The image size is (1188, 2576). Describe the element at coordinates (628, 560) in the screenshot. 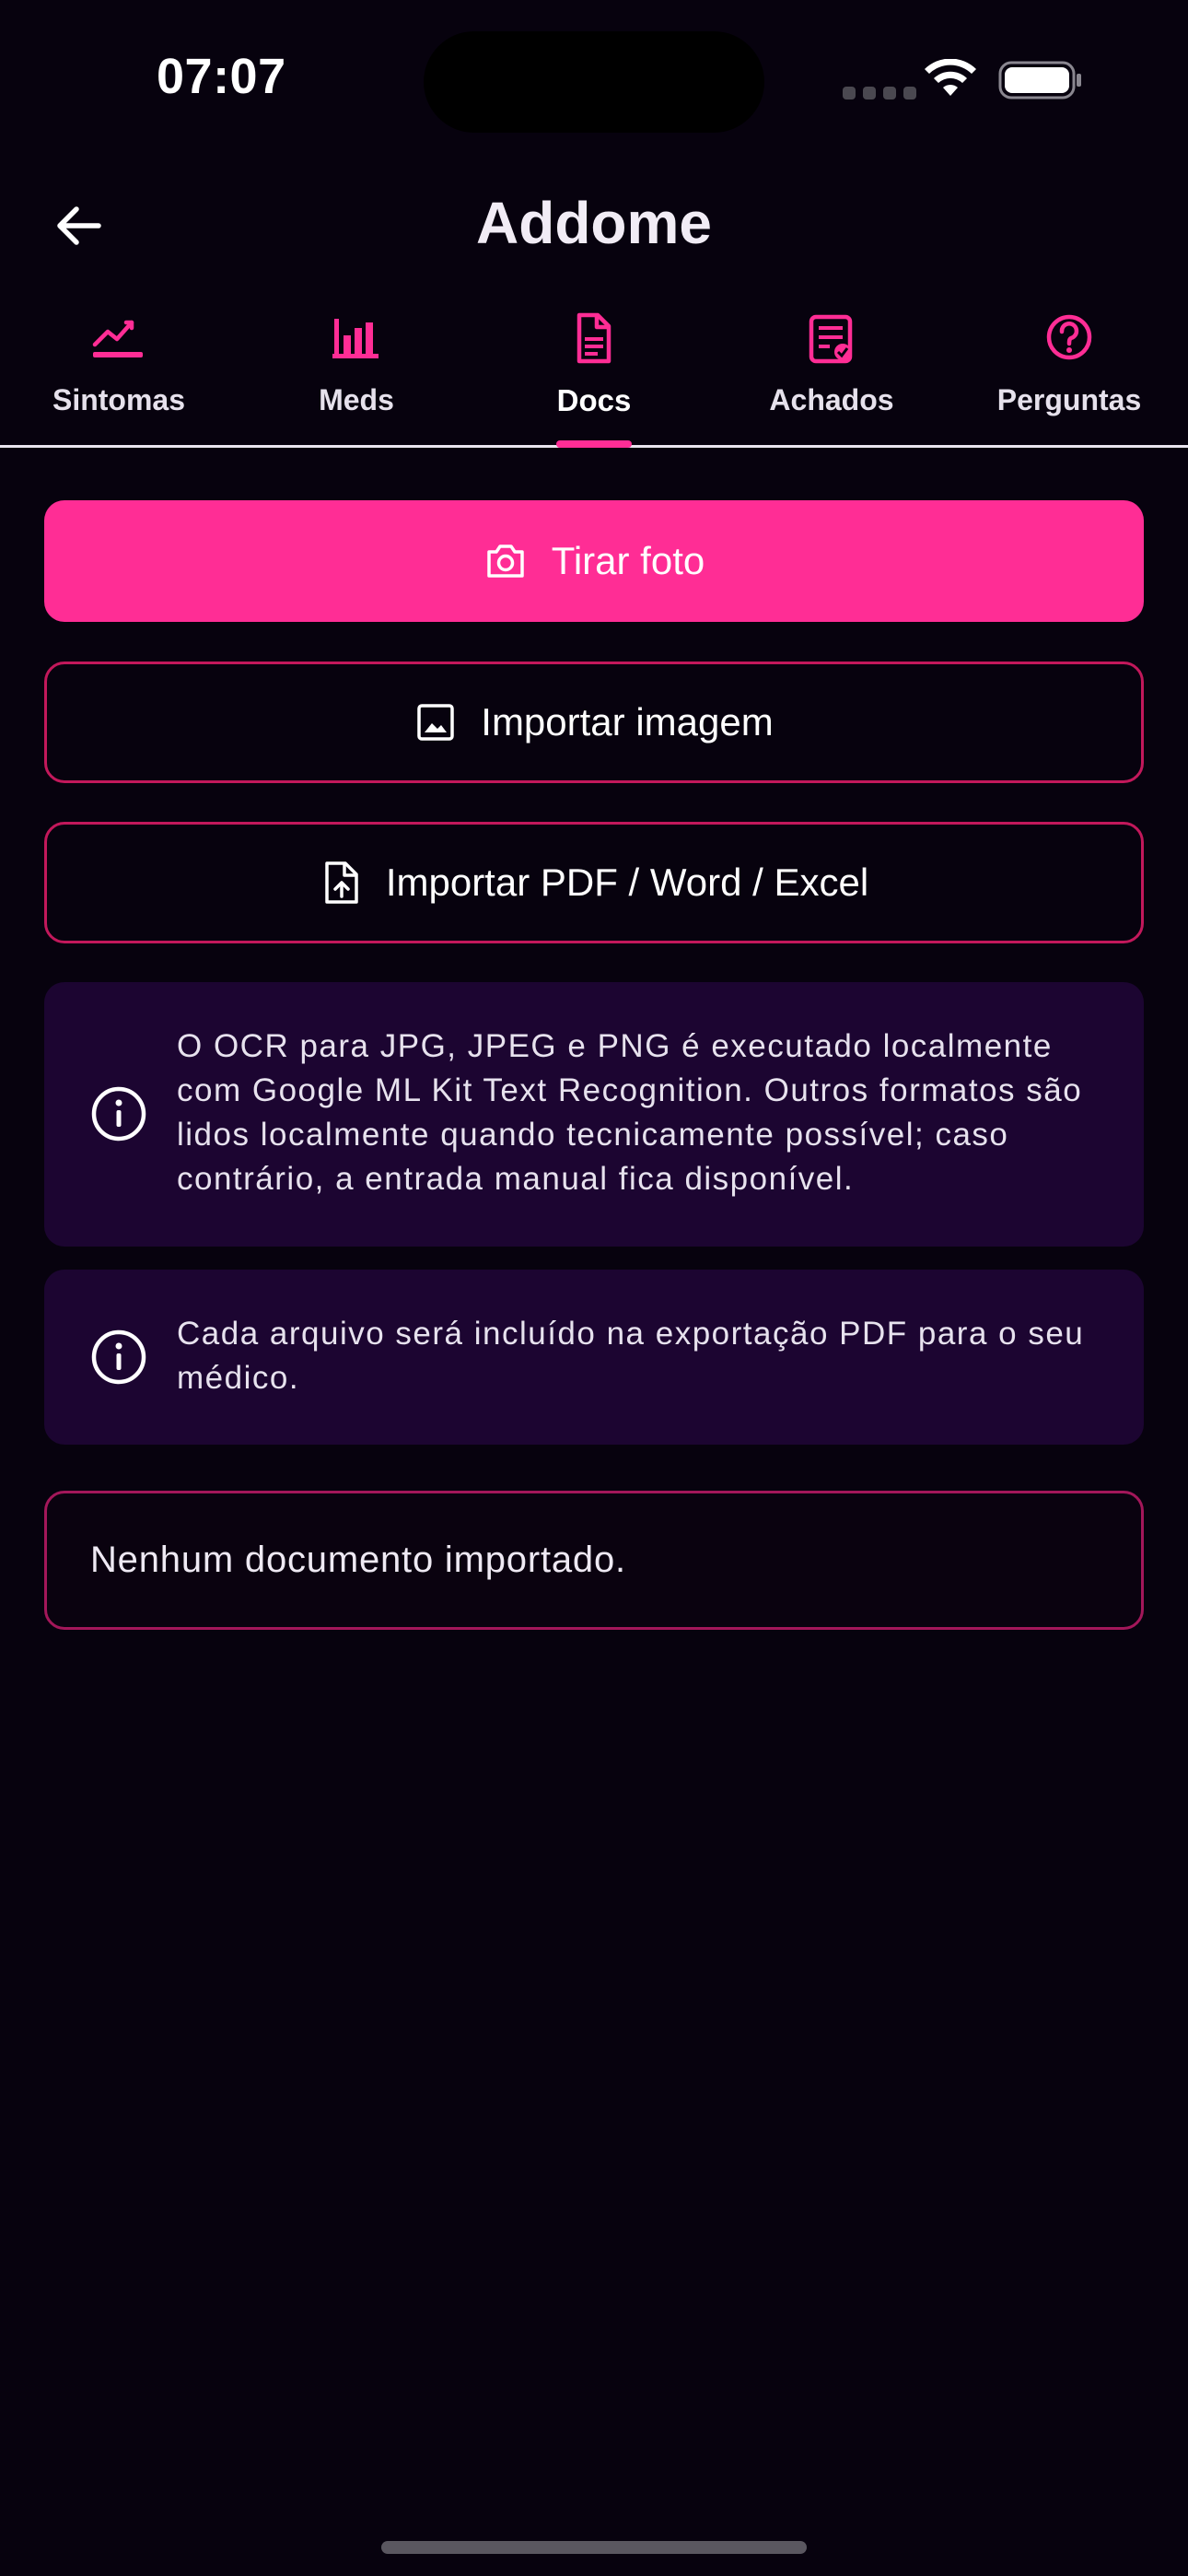

I see `take-photo-label: Tirar foto` at that location.